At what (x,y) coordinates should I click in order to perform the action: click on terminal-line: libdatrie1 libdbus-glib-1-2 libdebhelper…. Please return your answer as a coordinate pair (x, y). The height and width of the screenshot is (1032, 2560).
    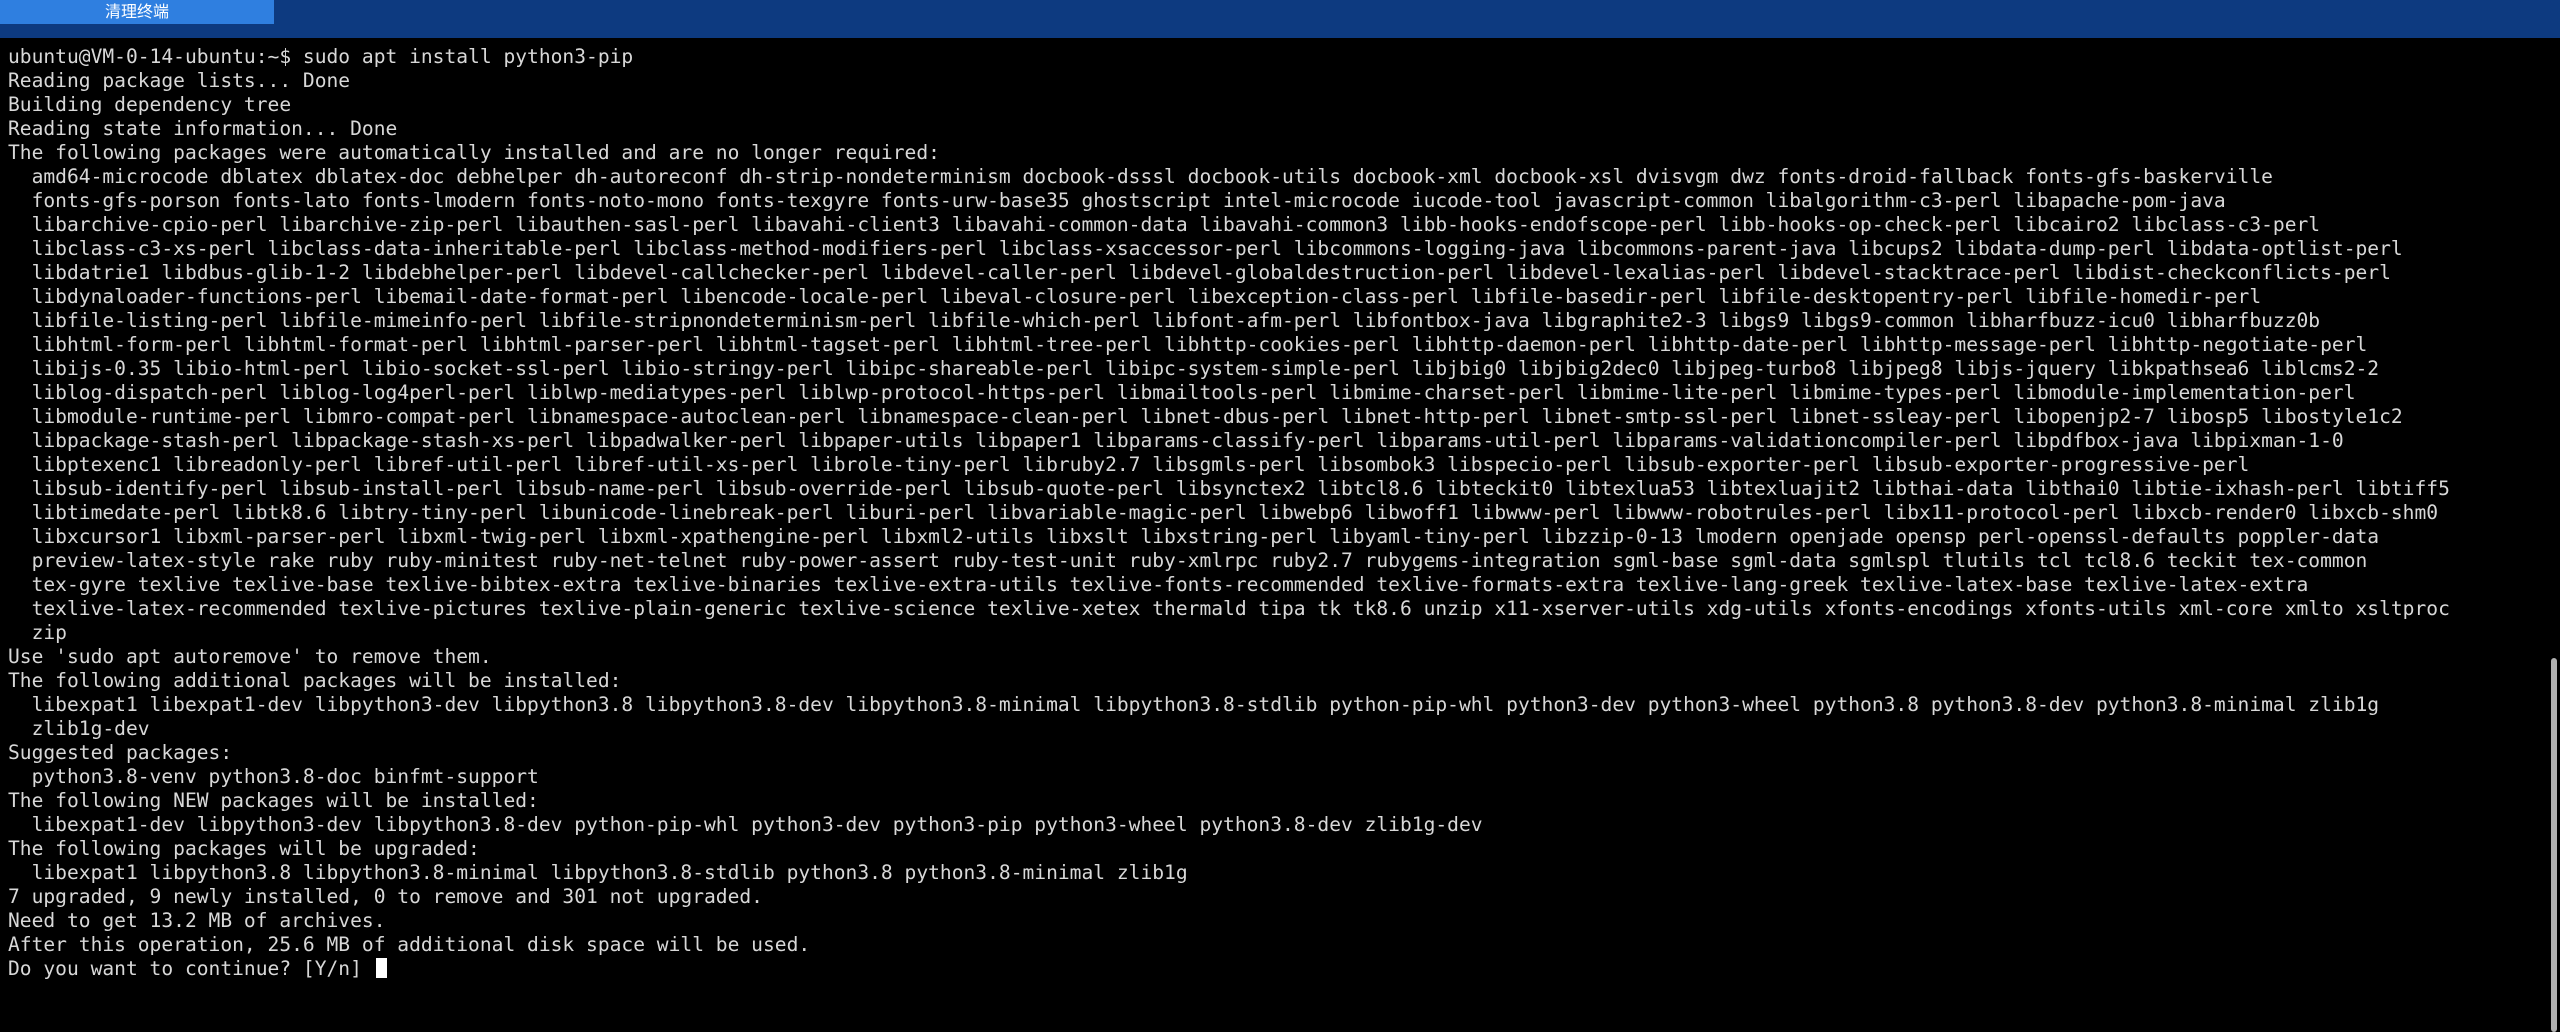
    Looking at the image, I should click on (1199, 272).